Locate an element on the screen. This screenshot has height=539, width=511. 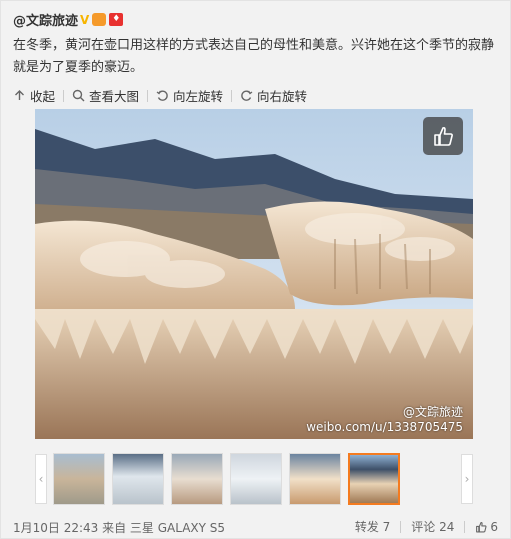
thumbnail-prev-arrow: ‹ is located at coordinates (41, 479).